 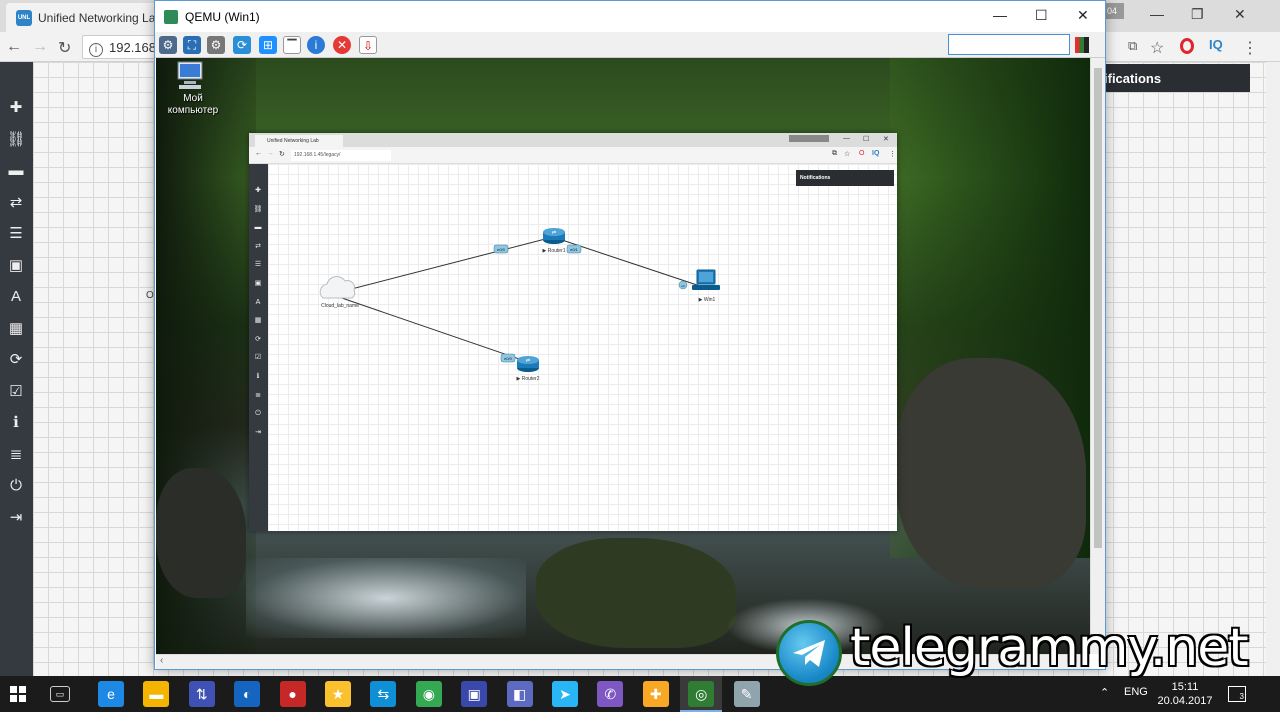 What do you see at coordinates (258, 303) in the screenshot?
I see `inner-text-icon: A` at bounding box center [258, 303].